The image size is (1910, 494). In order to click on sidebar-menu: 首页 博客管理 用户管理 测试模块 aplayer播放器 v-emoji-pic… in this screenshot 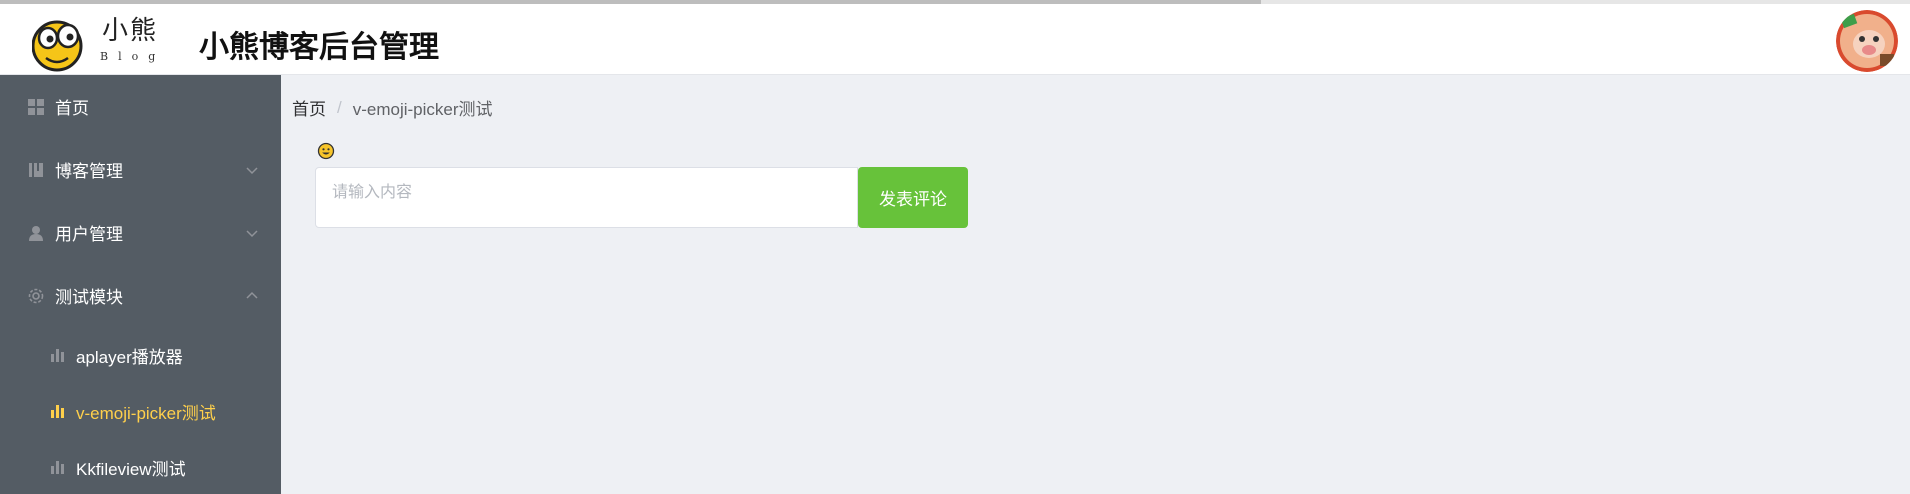, I will do `click(140, 284)`.